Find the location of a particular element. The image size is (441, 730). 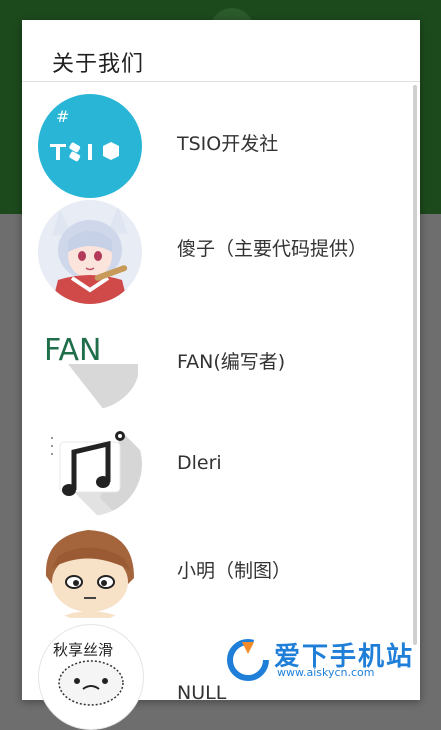

music-note-icon is located at coordinates (90, 464).